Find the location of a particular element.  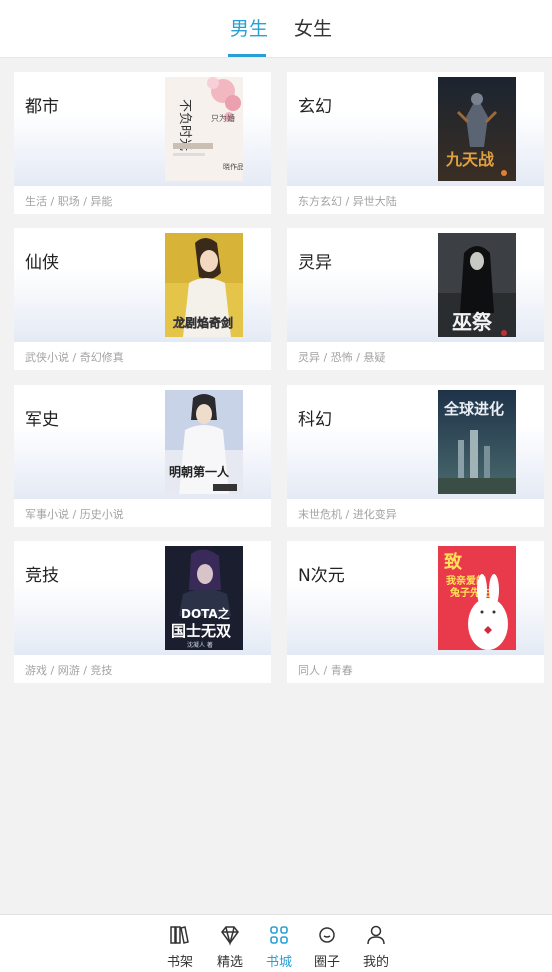

category-card-dushi: 都市 不负时光 只为婚 晓作品 生活 / 职场 / 异能 is located at coordinates (142, 143).